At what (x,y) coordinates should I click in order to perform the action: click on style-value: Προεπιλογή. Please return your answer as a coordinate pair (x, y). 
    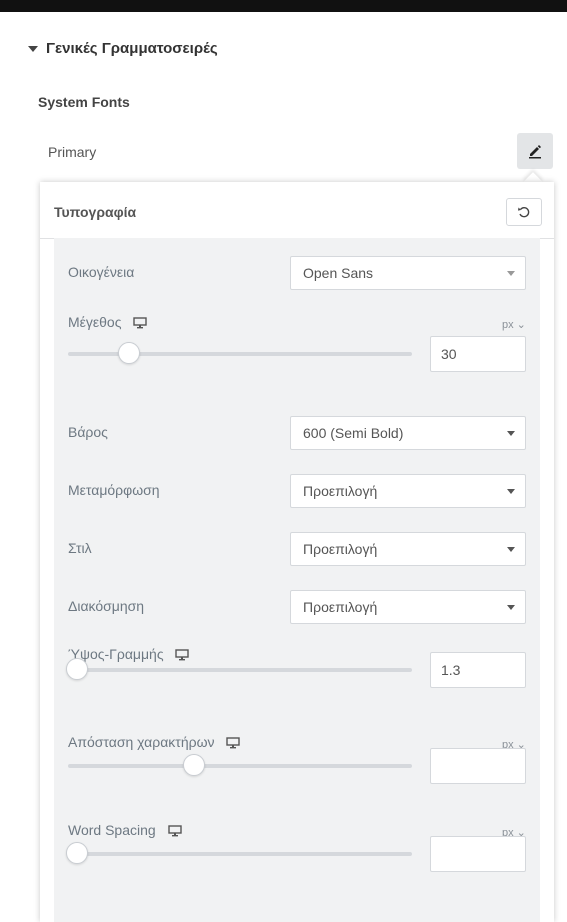
    Looking at the image, I should click on (340, 549).